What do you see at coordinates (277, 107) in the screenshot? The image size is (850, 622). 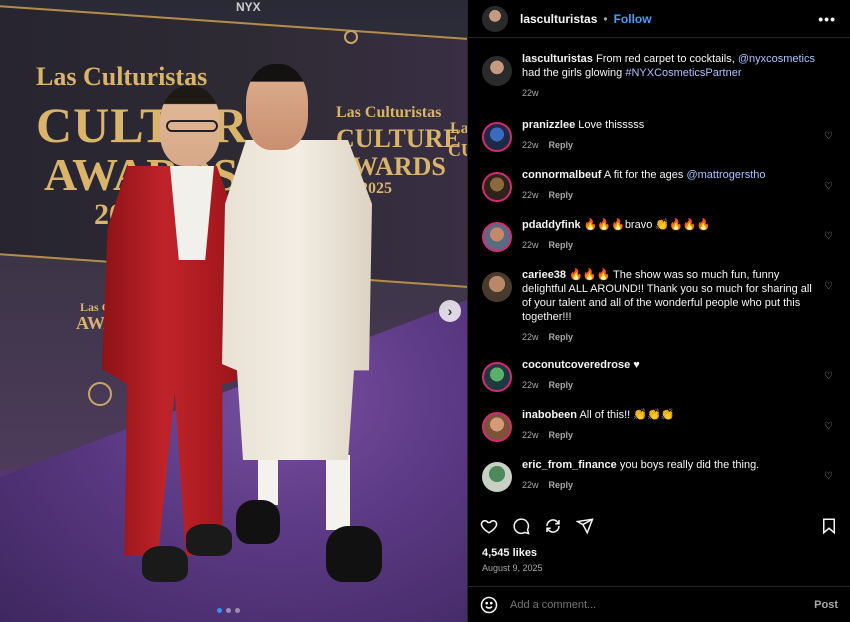 I see `person-white-suit-head` at bounding box center [277, 107].